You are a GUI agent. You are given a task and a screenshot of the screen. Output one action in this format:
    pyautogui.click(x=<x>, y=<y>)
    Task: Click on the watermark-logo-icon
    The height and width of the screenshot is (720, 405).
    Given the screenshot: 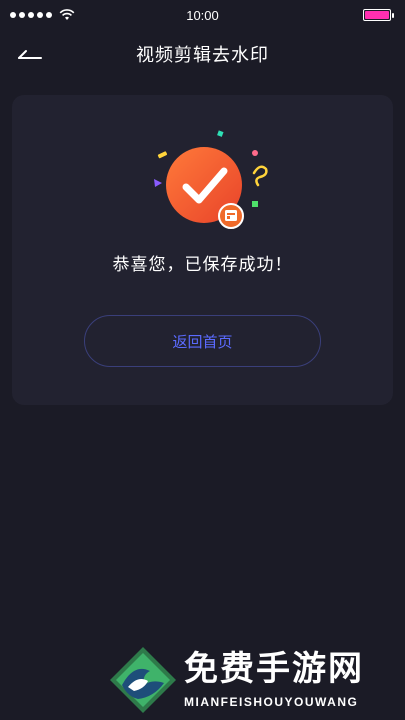 What is the action you would take?
    pyautogui.click(x=143, y=680)
    